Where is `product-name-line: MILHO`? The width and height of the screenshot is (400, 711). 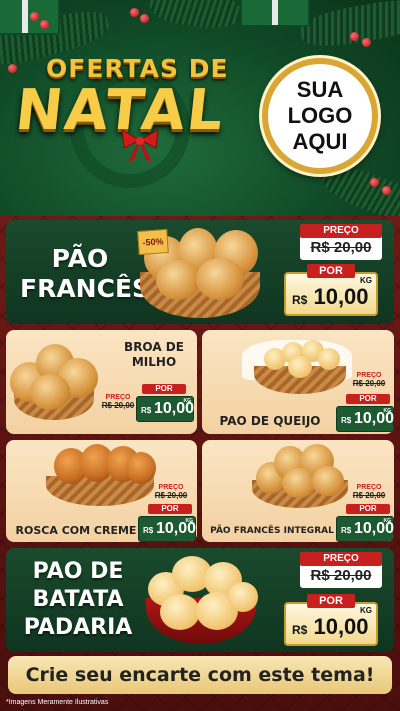 product-name-line: MILHO is located at coordinates (154, 362).